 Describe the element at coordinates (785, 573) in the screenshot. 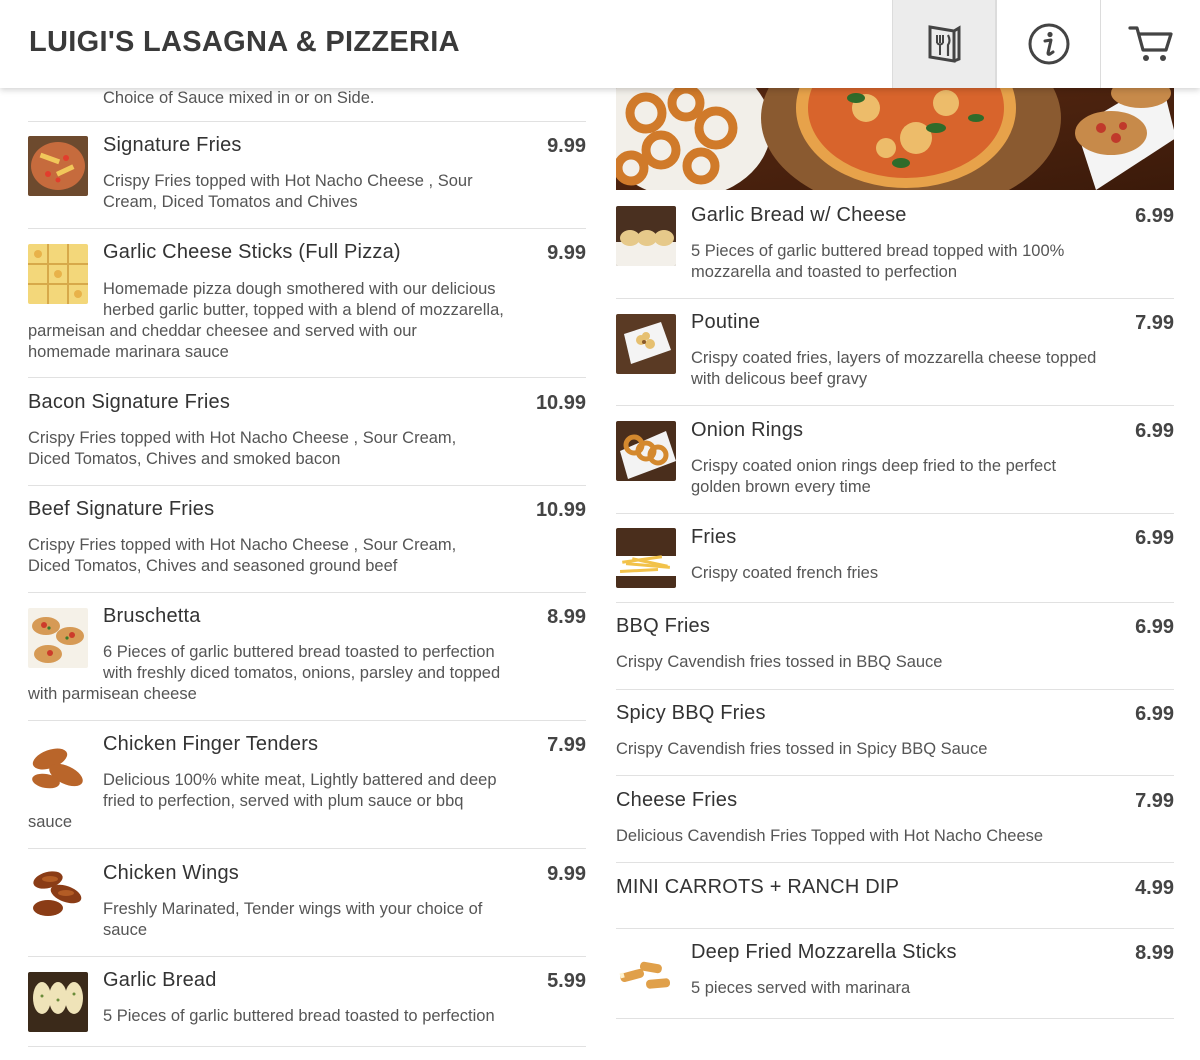

I see `item-description: Crispy coated french fries` at that location.